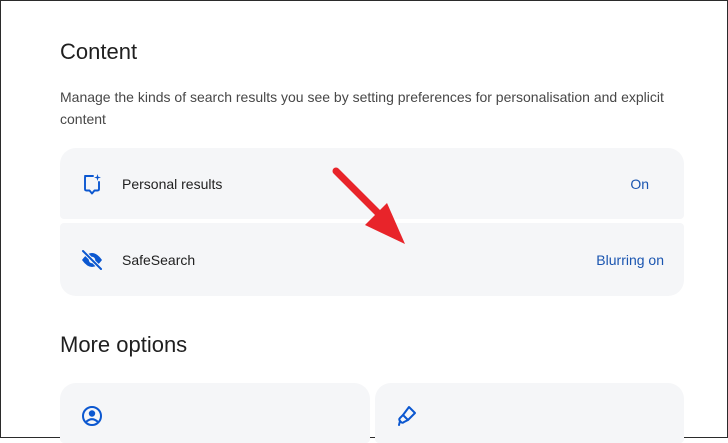 The width and height of the screenshot is (728, 443). Describe the element at coordinates (639, 184) in the screenshot. I see `personal-results-value: On` at that location.